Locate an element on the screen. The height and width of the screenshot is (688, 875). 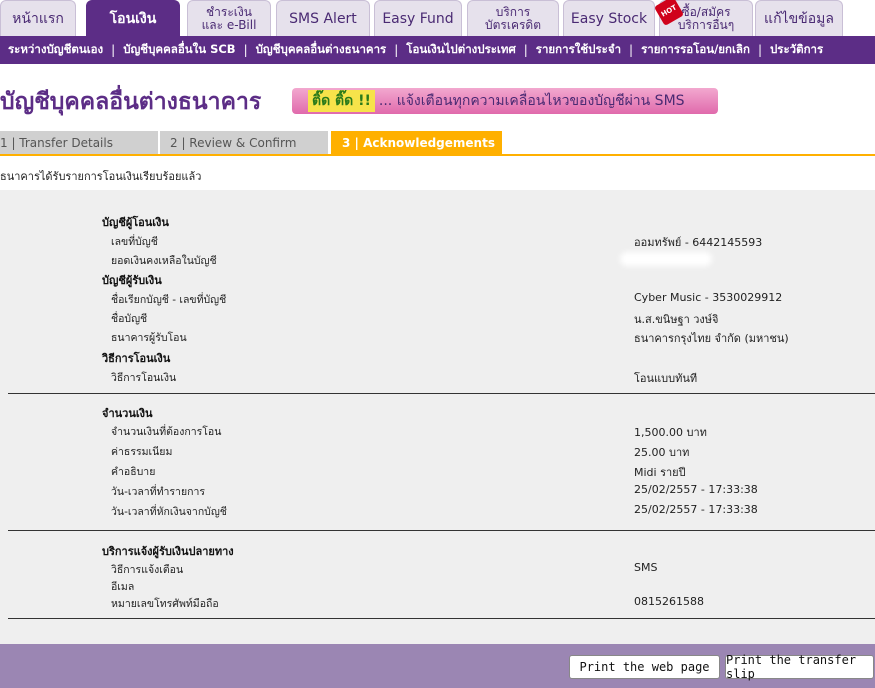
tab-payment-ebill: ชำระเงิน และ e-Bill is located at coordinates (229, 18).